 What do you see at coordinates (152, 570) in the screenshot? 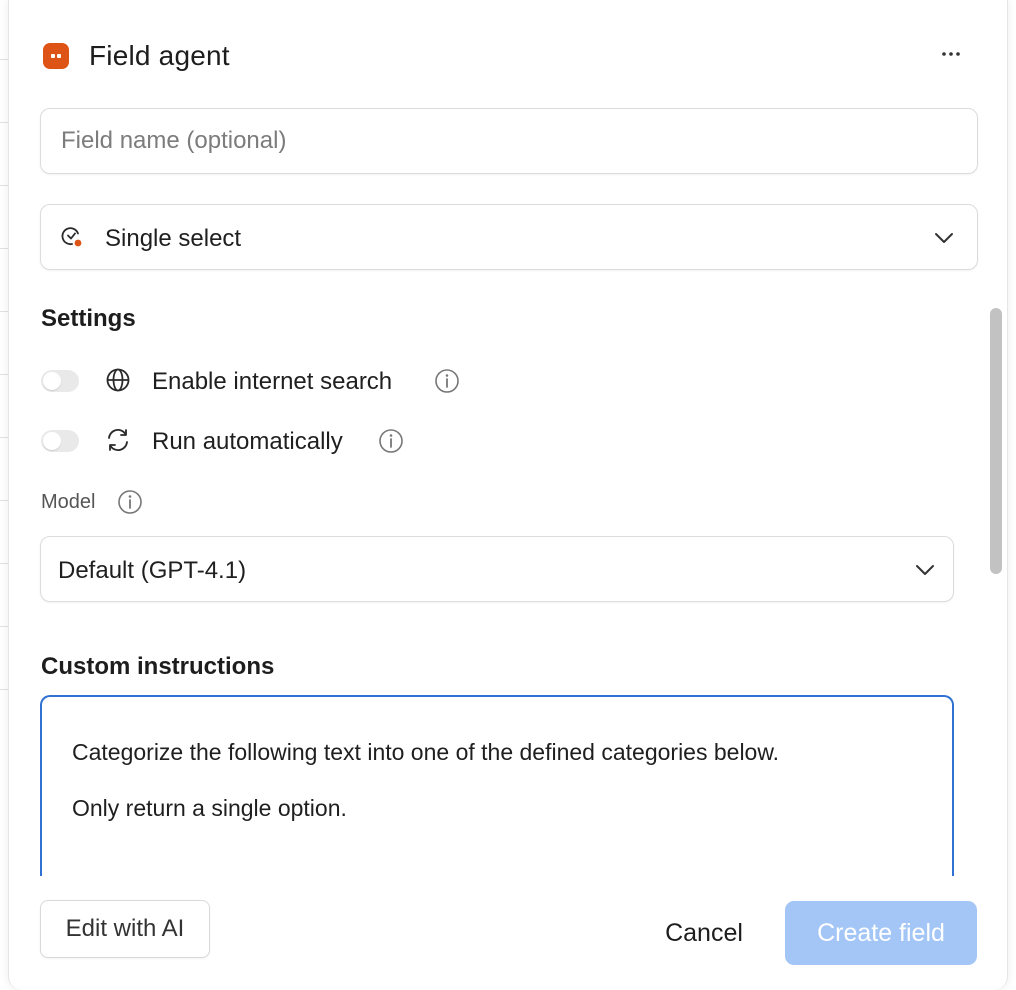
I see `model-value: Default (GPT-4.1)` at bounding box center [152, 570].